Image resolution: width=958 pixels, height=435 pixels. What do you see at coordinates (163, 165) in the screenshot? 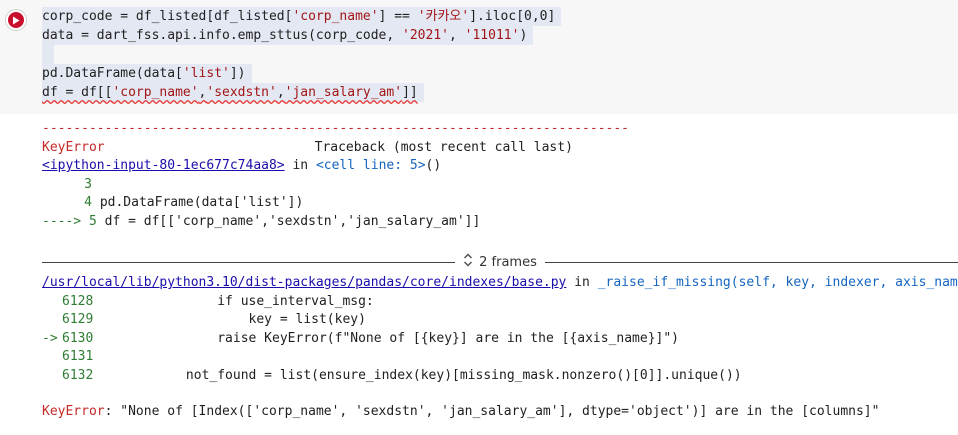
I see `ipython-input-link: <ipython-input-80-1ec677c74aa8>` at bounding box center [163, 165].